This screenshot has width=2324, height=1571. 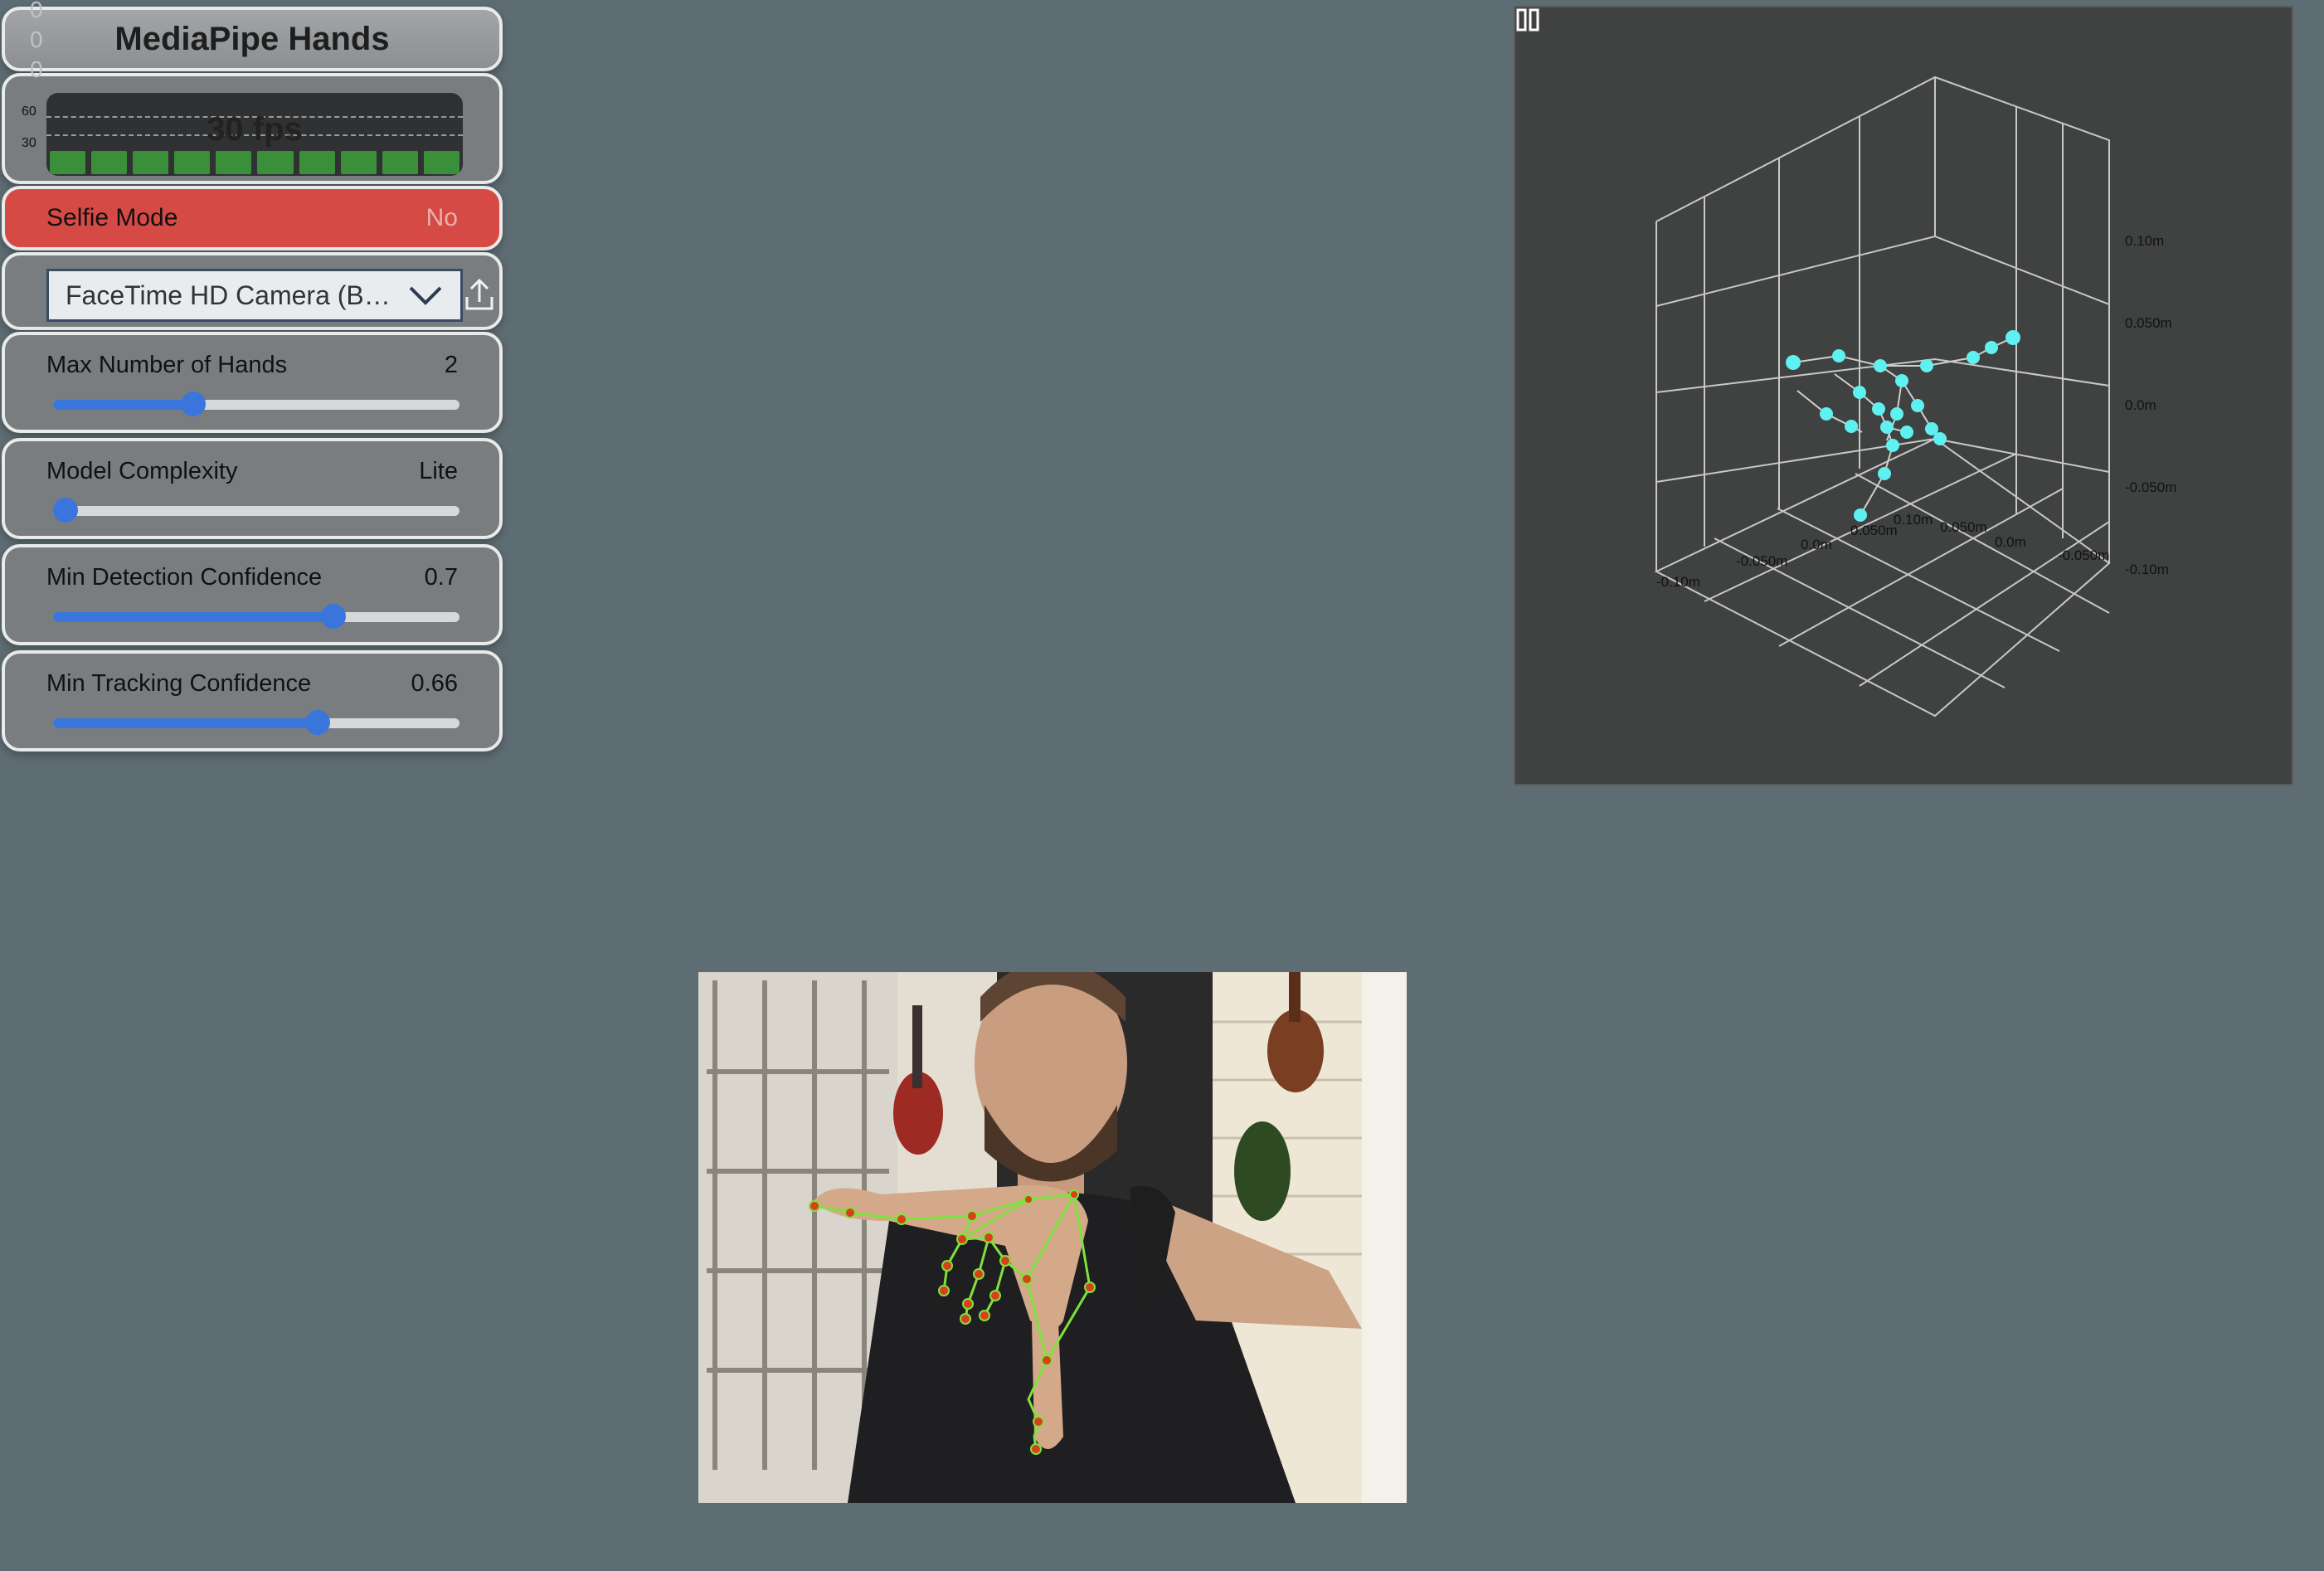 I want to click on slider-label: Min Tracking Confidence, so click(x=179, y=683).